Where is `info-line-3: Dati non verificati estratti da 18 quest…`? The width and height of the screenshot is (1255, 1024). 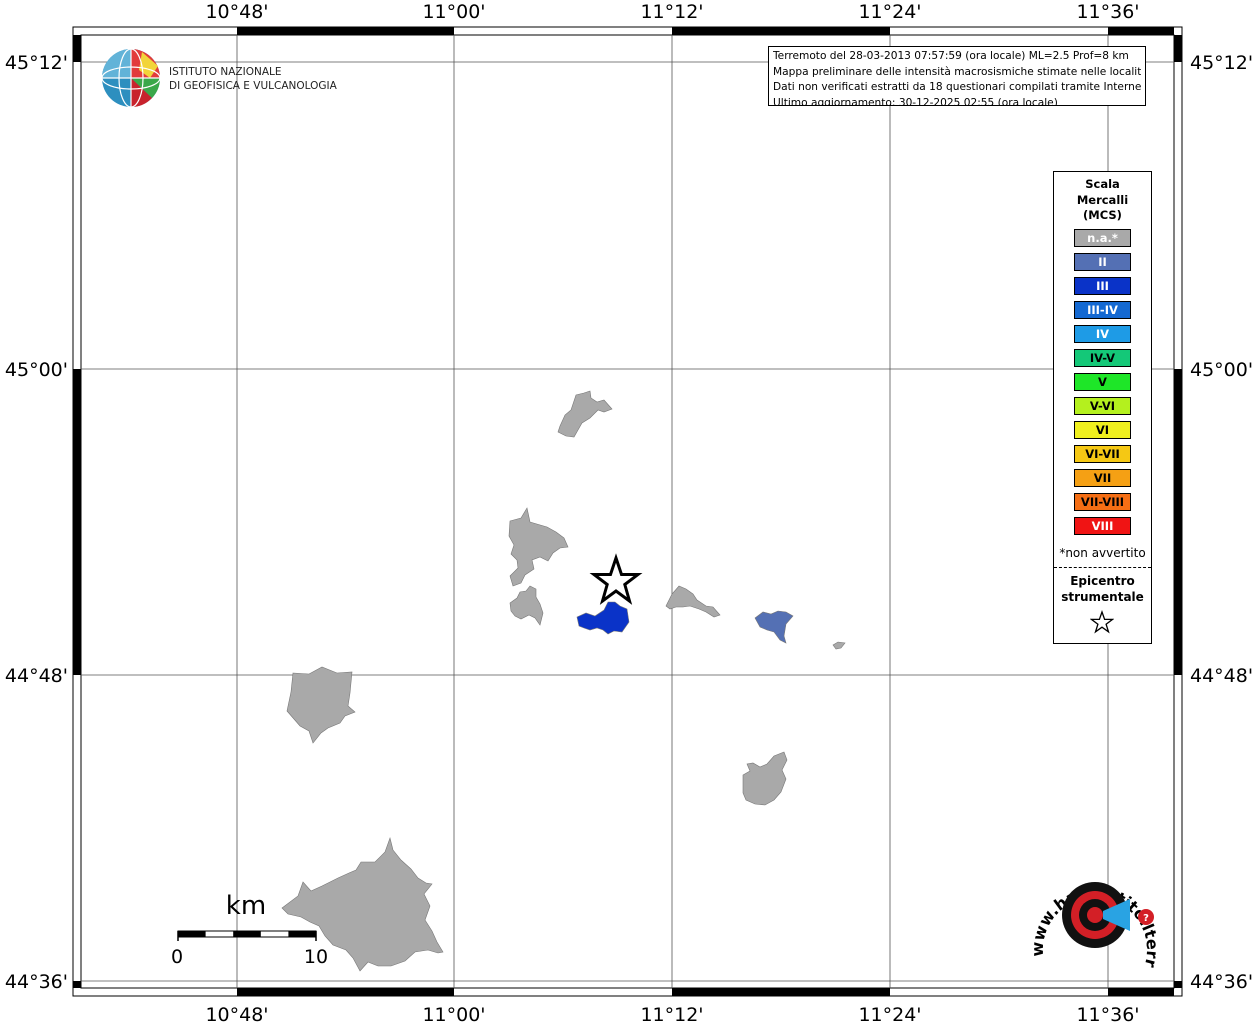
info-line-3: Dati non verificati estratti da 18 quest… is located at coordinates (957, 87).